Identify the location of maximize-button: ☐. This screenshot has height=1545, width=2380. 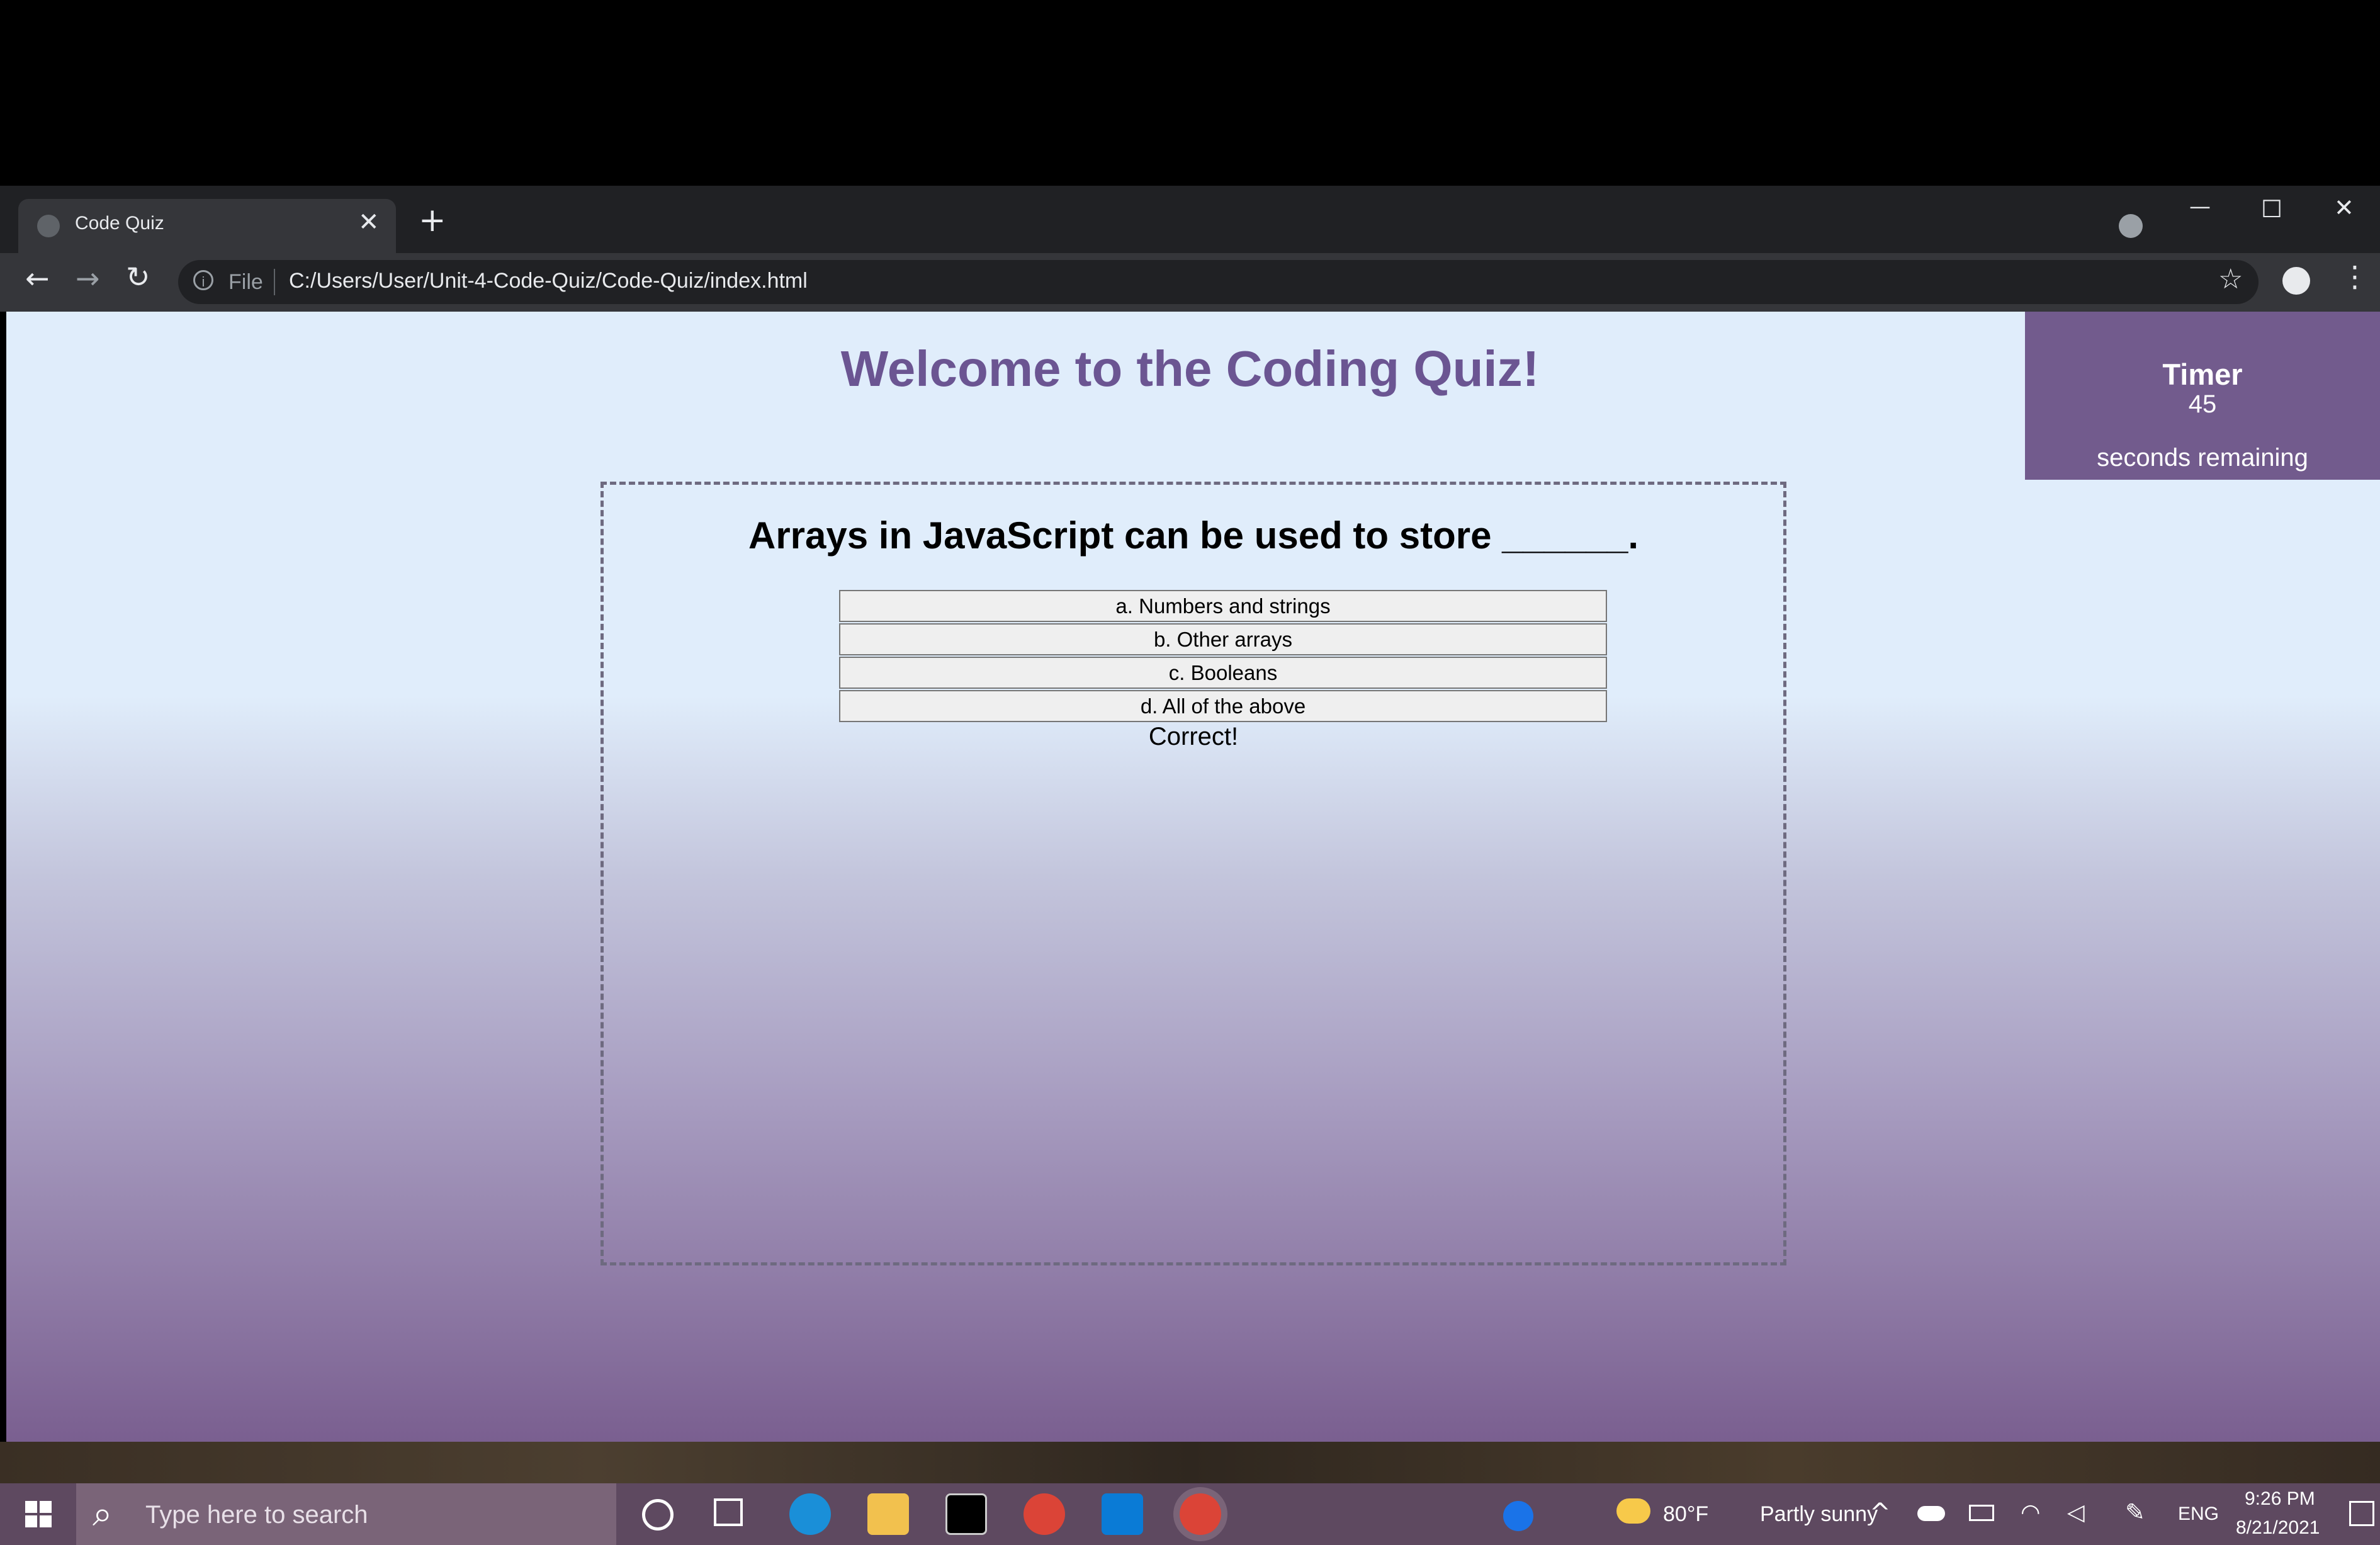
(2271, 209).